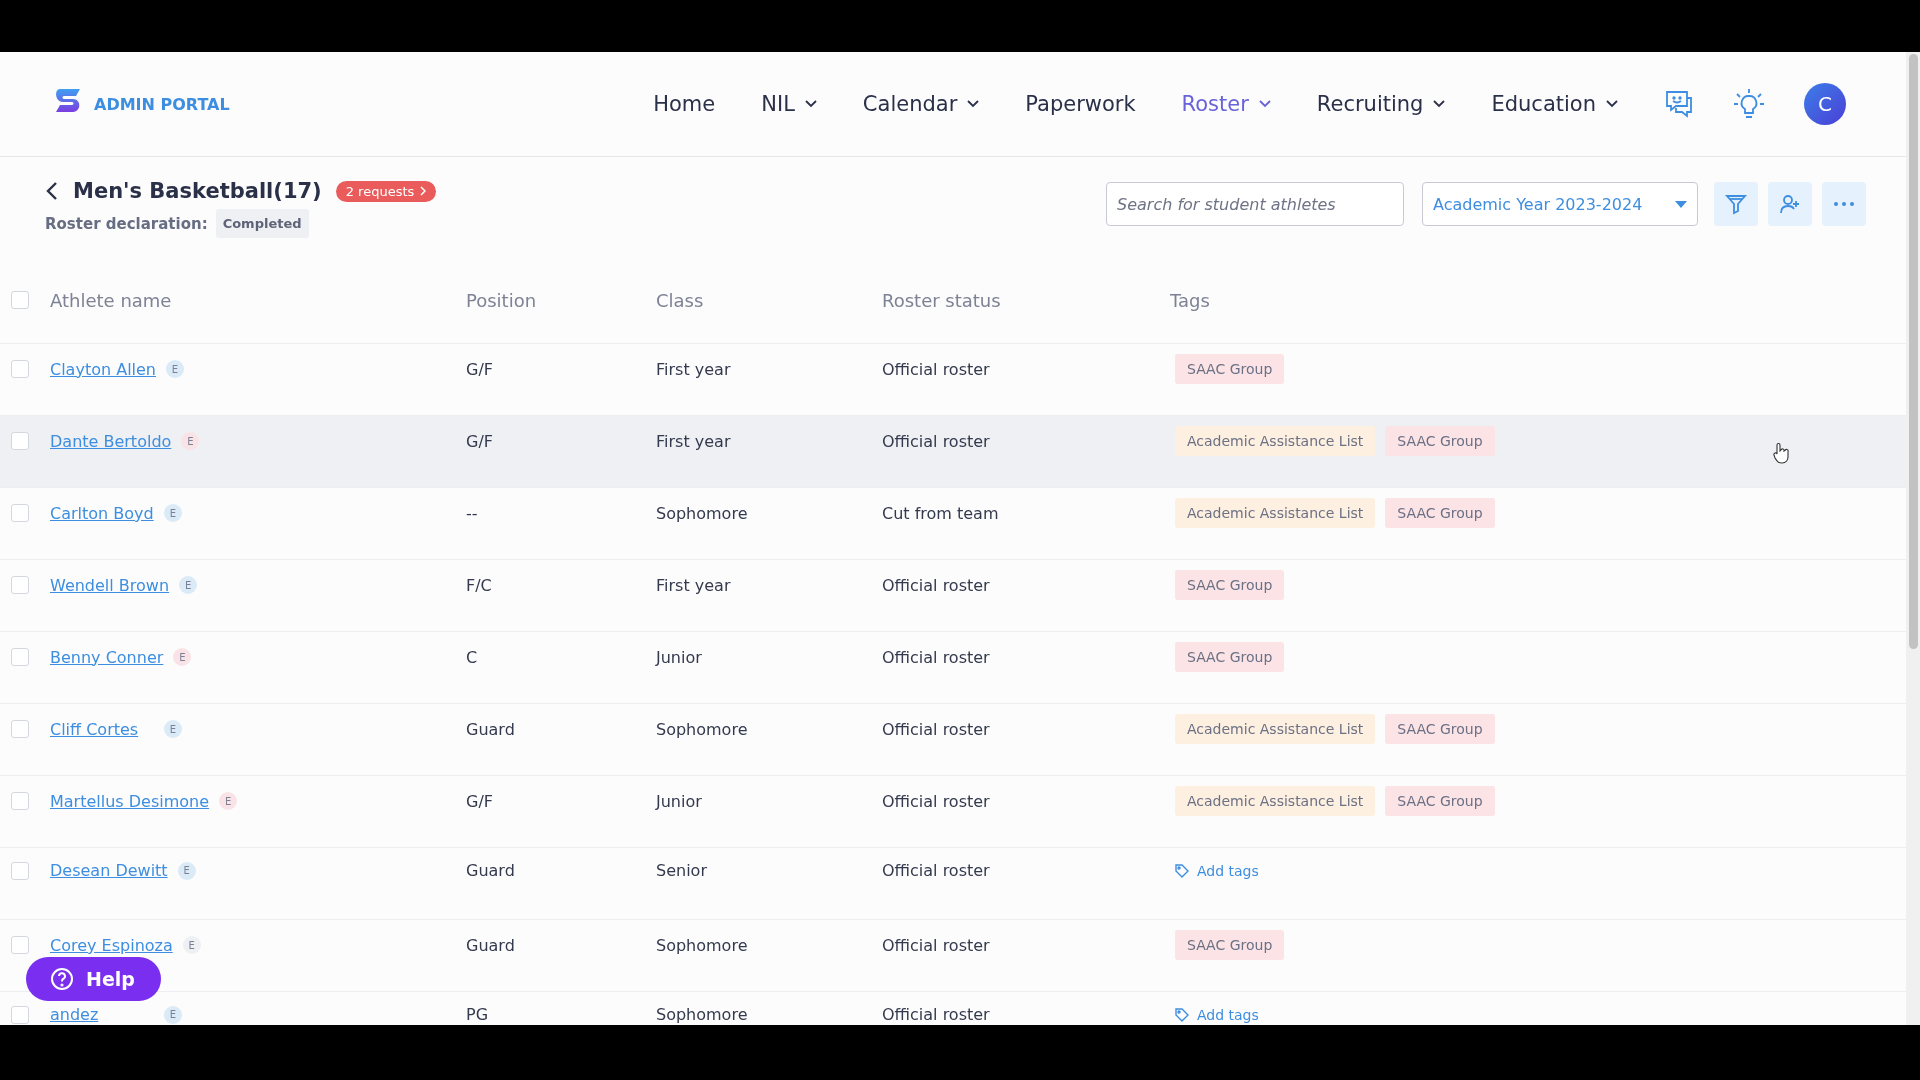  What do you see at coordinates (1679, 104) in the screenshot?
I see `chat-icon` at bounding box center [1679, 104].